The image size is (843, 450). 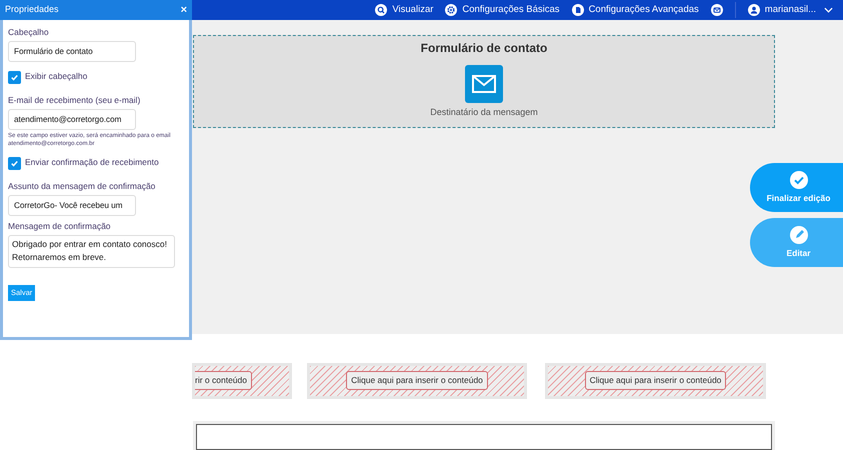 I want to click on close-button: ×, so click(x=183, y=10).